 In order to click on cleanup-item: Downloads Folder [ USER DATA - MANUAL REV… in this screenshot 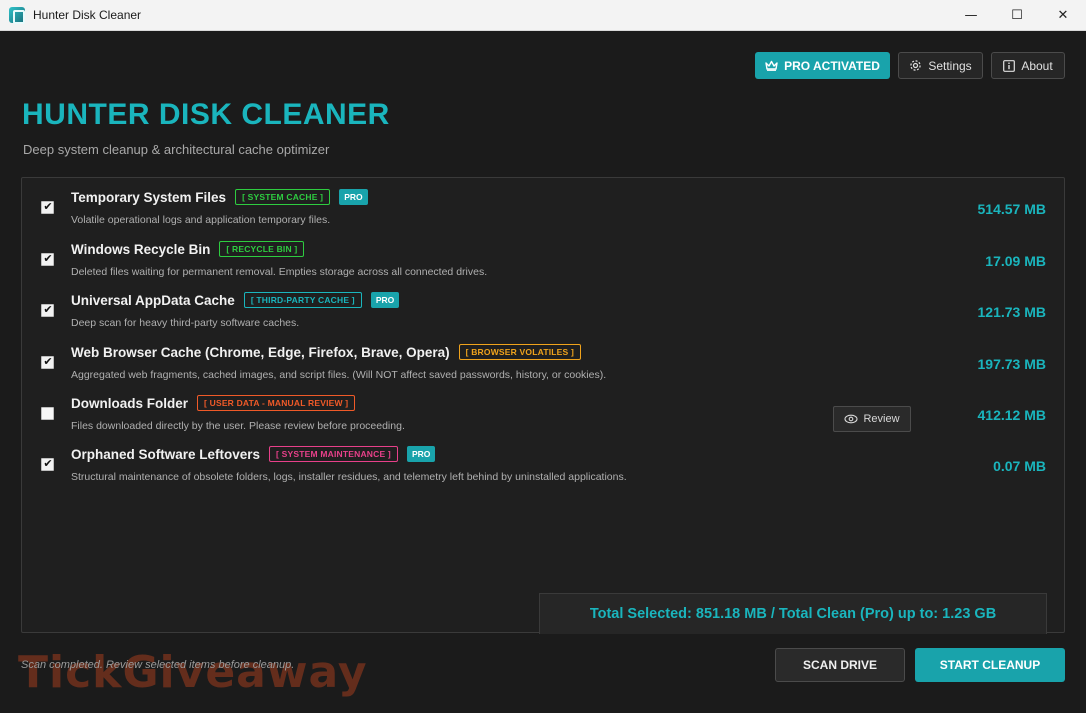, I will do `click(543, 411)`.